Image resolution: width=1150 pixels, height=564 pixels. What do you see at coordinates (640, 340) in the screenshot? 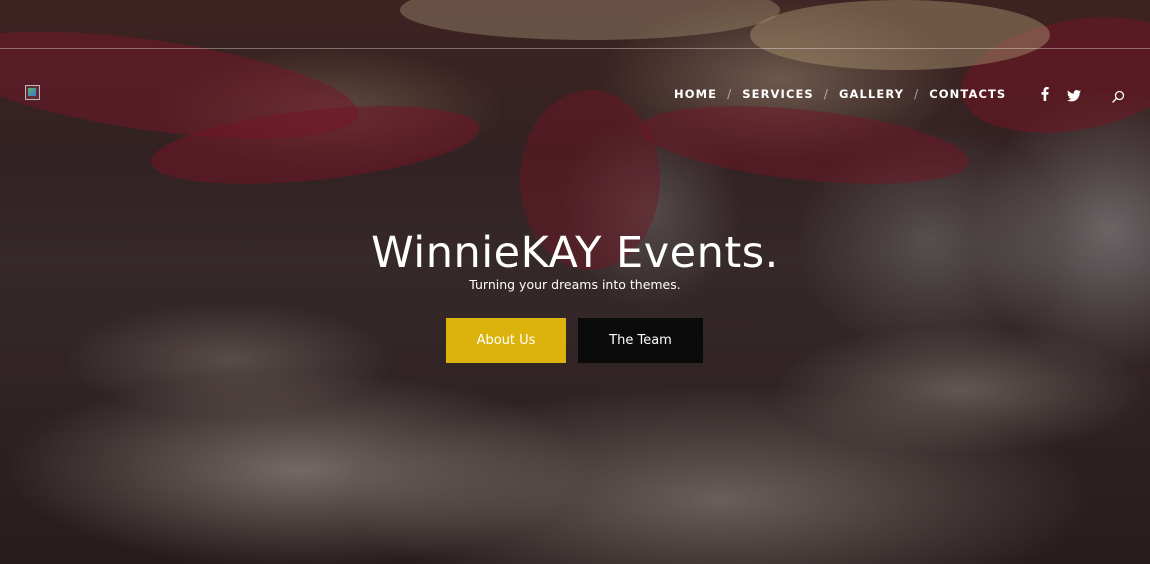
I see `the-team-button: The Team` at bounding box center [640, 340].